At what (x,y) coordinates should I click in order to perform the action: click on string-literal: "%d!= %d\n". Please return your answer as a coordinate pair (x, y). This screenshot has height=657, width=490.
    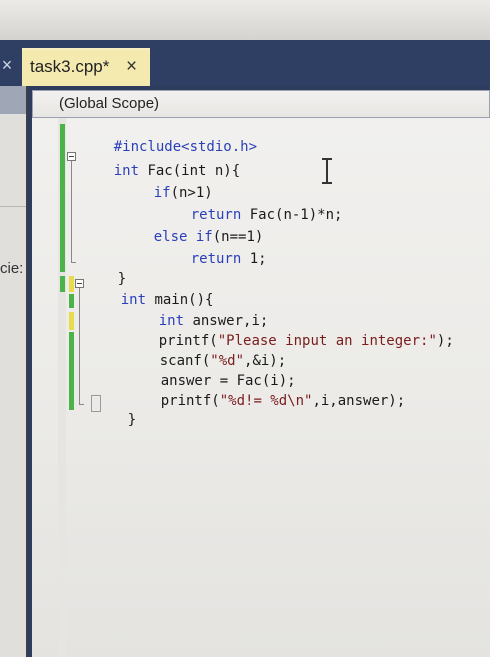
    Looking at the image, I should click on (266, 401).